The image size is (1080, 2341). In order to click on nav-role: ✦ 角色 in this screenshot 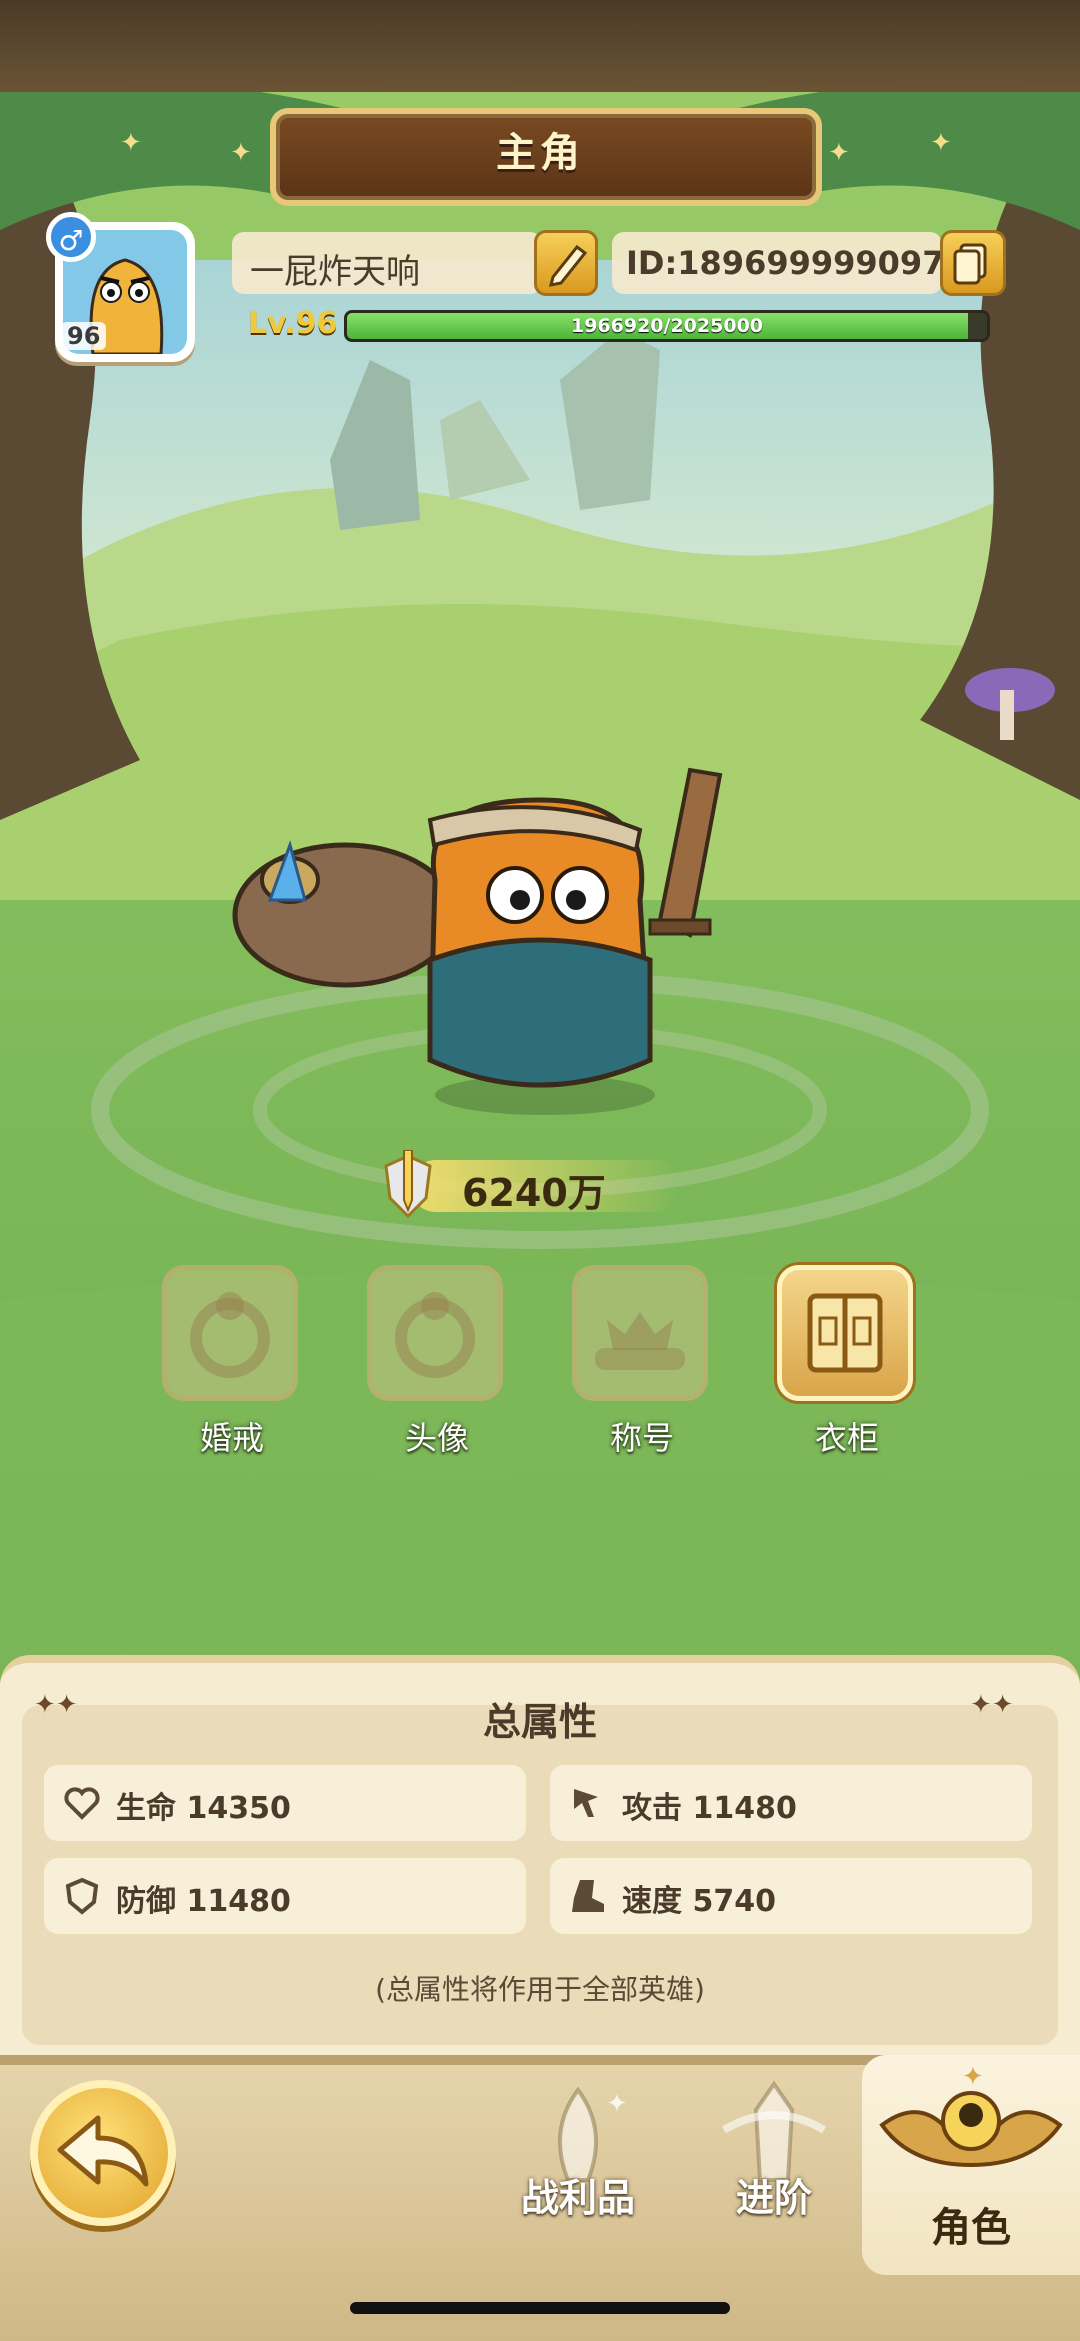, I will do `click(971, 2165)`.